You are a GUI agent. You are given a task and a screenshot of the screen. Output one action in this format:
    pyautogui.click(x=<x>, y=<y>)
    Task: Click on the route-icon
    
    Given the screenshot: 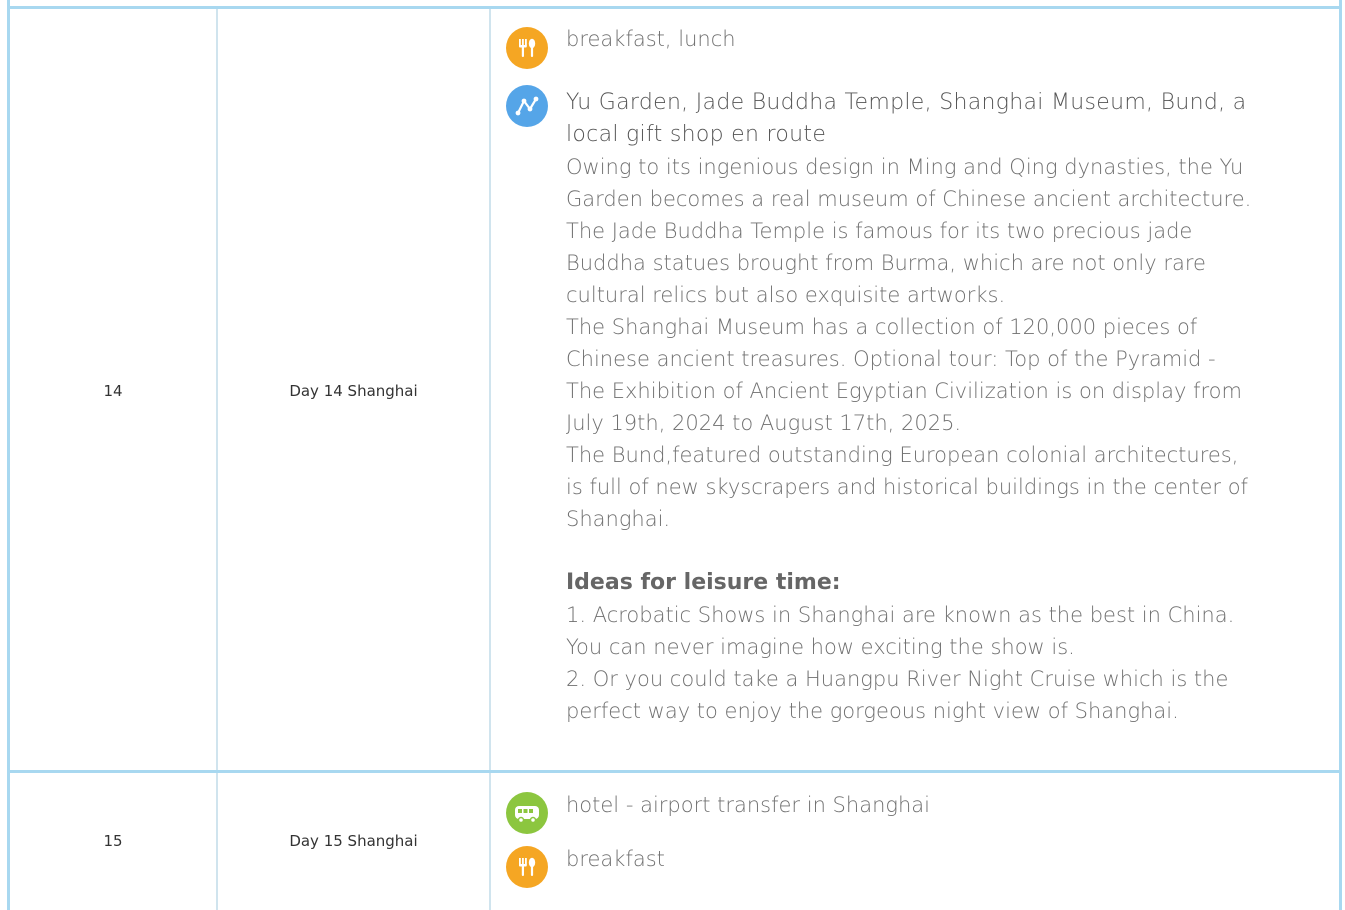 What is the action you would take?
    pyautogui.click(x=527, y=106)
    